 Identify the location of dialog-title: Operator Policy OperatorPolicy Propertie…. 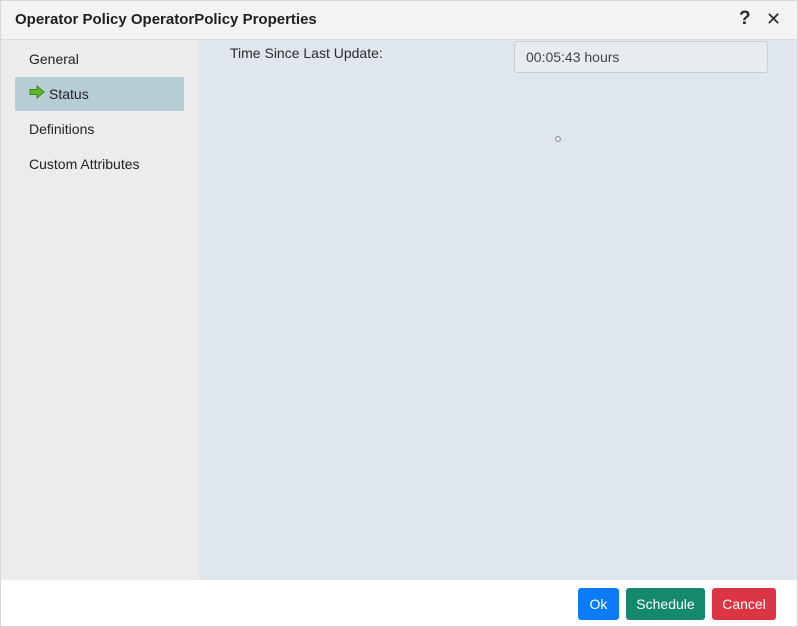
(166, 19).